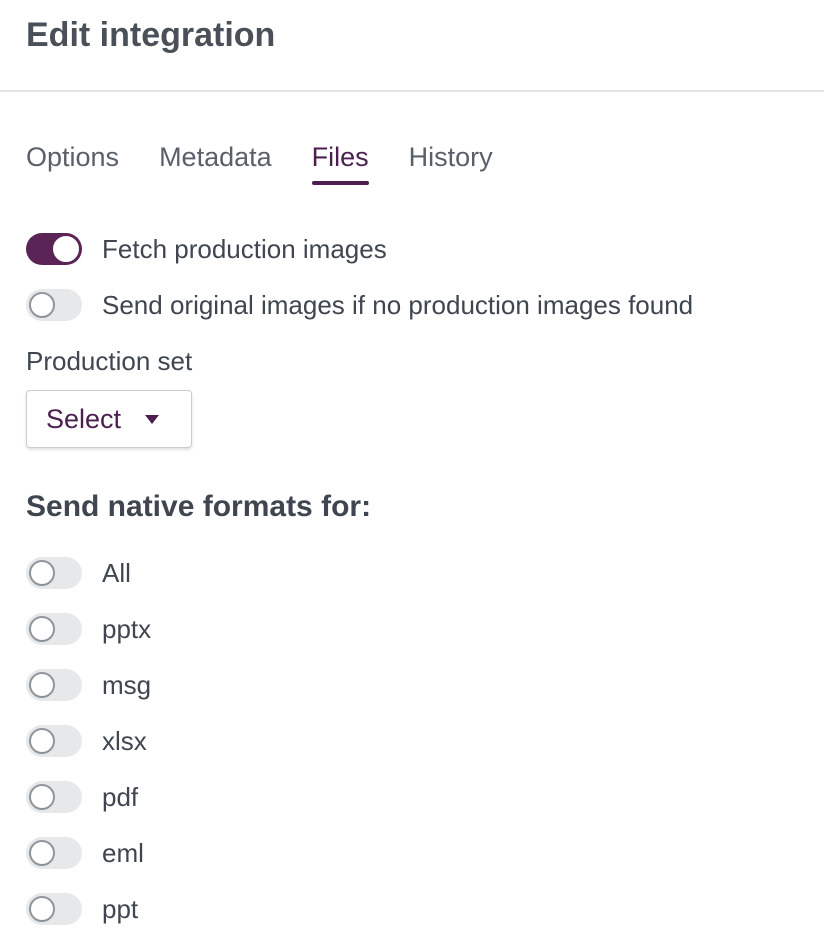  I want to click on send-original-toggle, so click(54, 305).